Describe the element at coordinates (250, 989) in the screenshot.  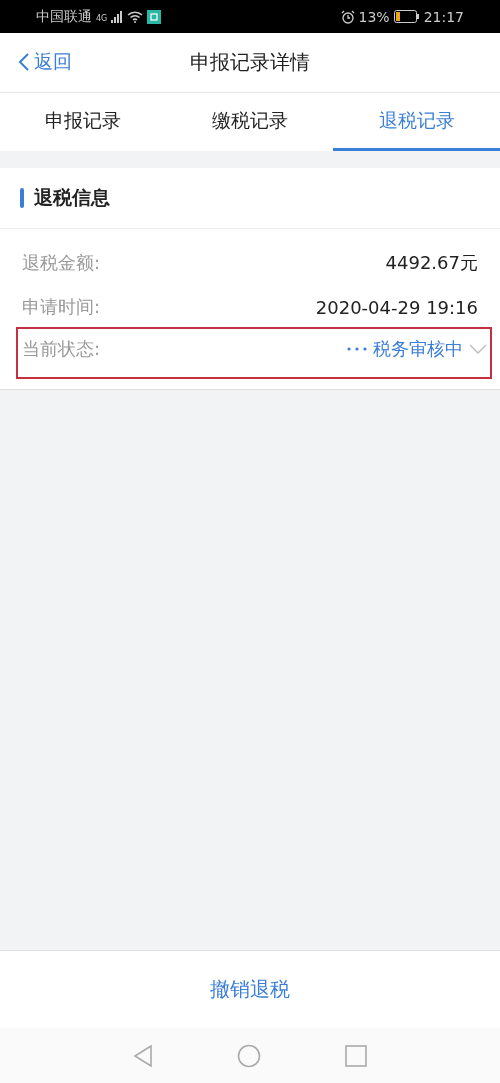
I see `cancel-refund-button: 撤销退税` at that location.